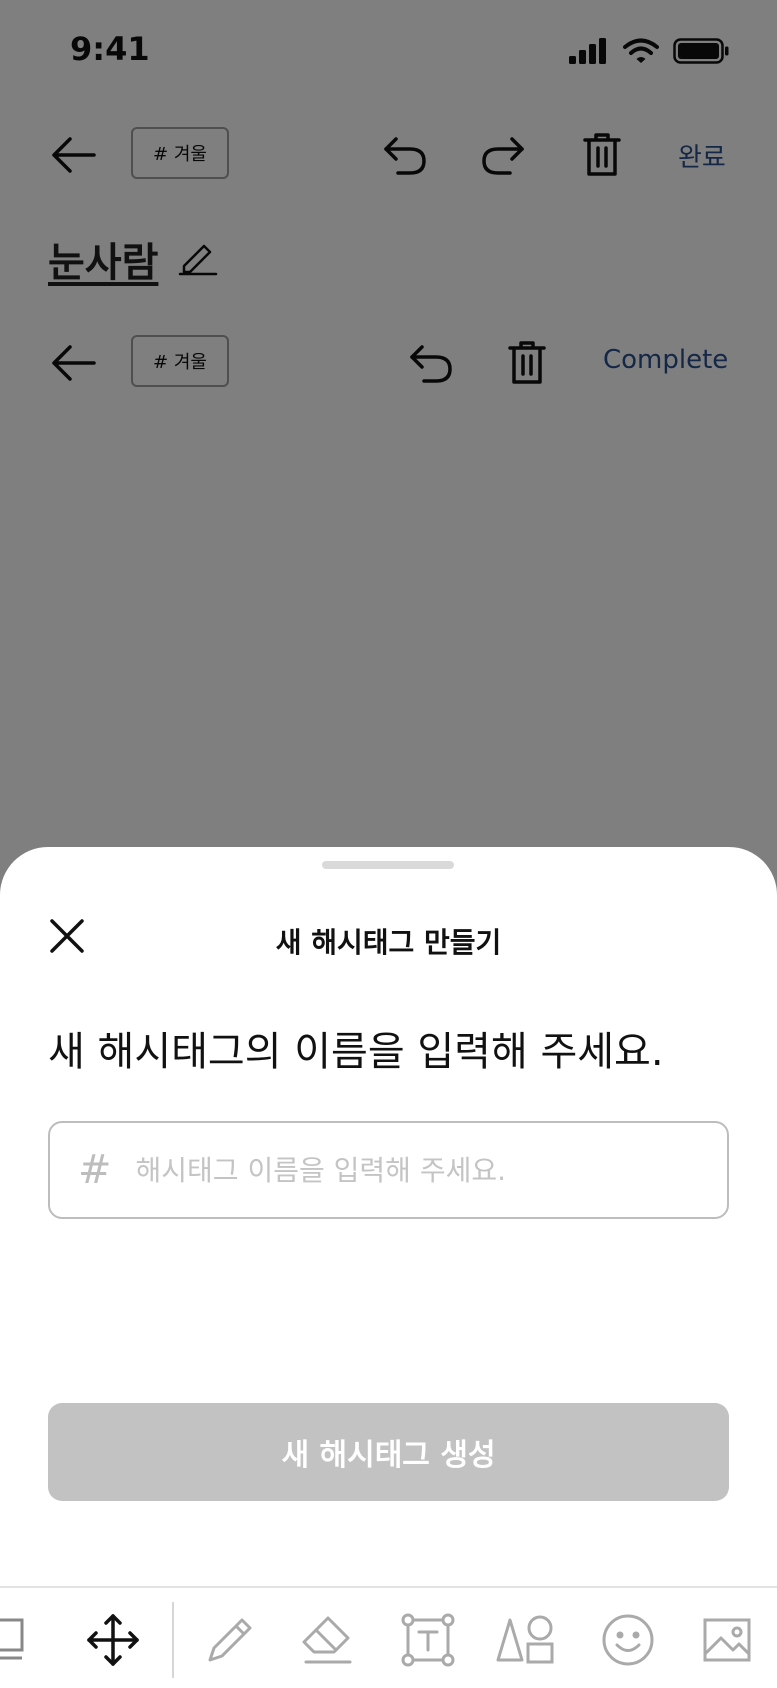 This screenshot has width=777, height=1688. What do you see at coordinates (388, 1452) in the screenshot?
I see `create-hashtag-button: 새 해시태그 생성` at bounding box center [388, 1452].